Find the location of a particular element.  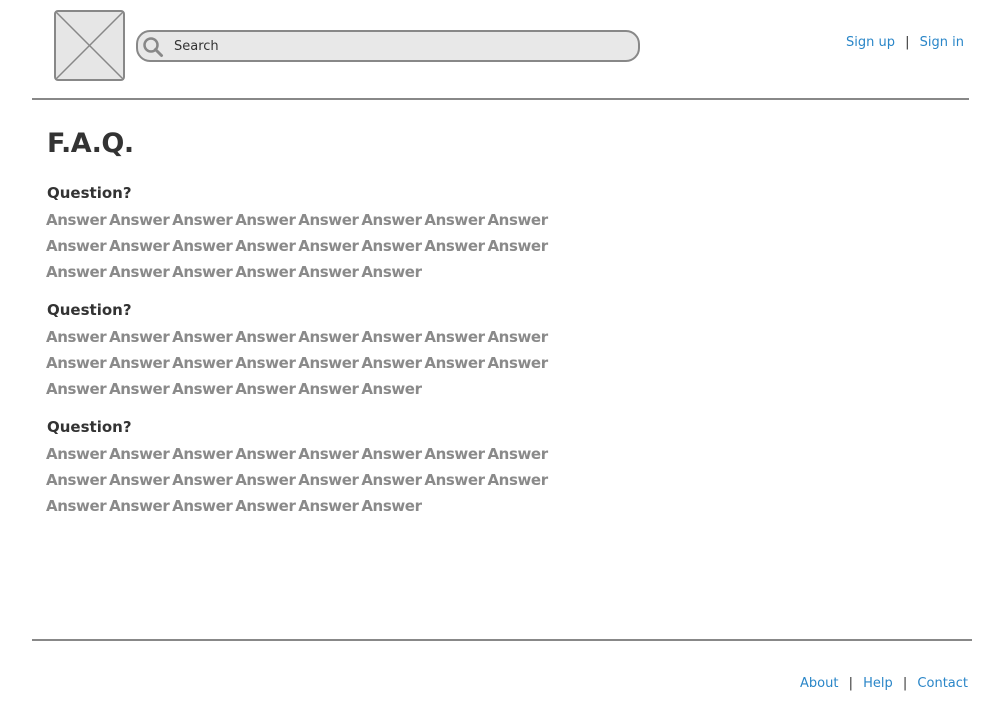

logo is located at coordinates (89, 45).